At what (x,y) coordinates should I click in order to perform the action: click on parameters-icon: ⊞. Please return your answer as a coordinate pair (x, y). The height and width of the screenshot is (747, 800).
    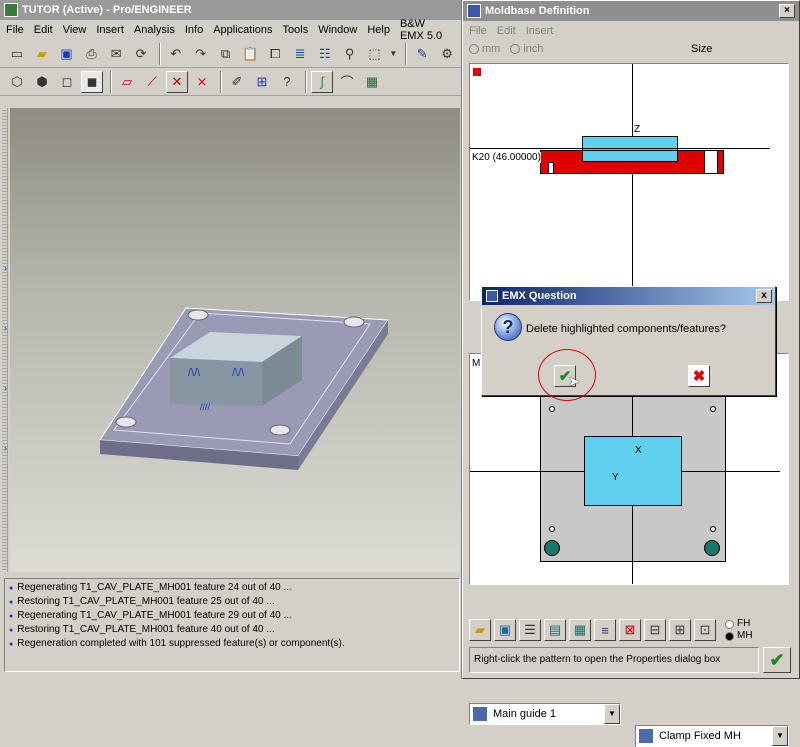
    Looking at the image, I should click on (262, 82).